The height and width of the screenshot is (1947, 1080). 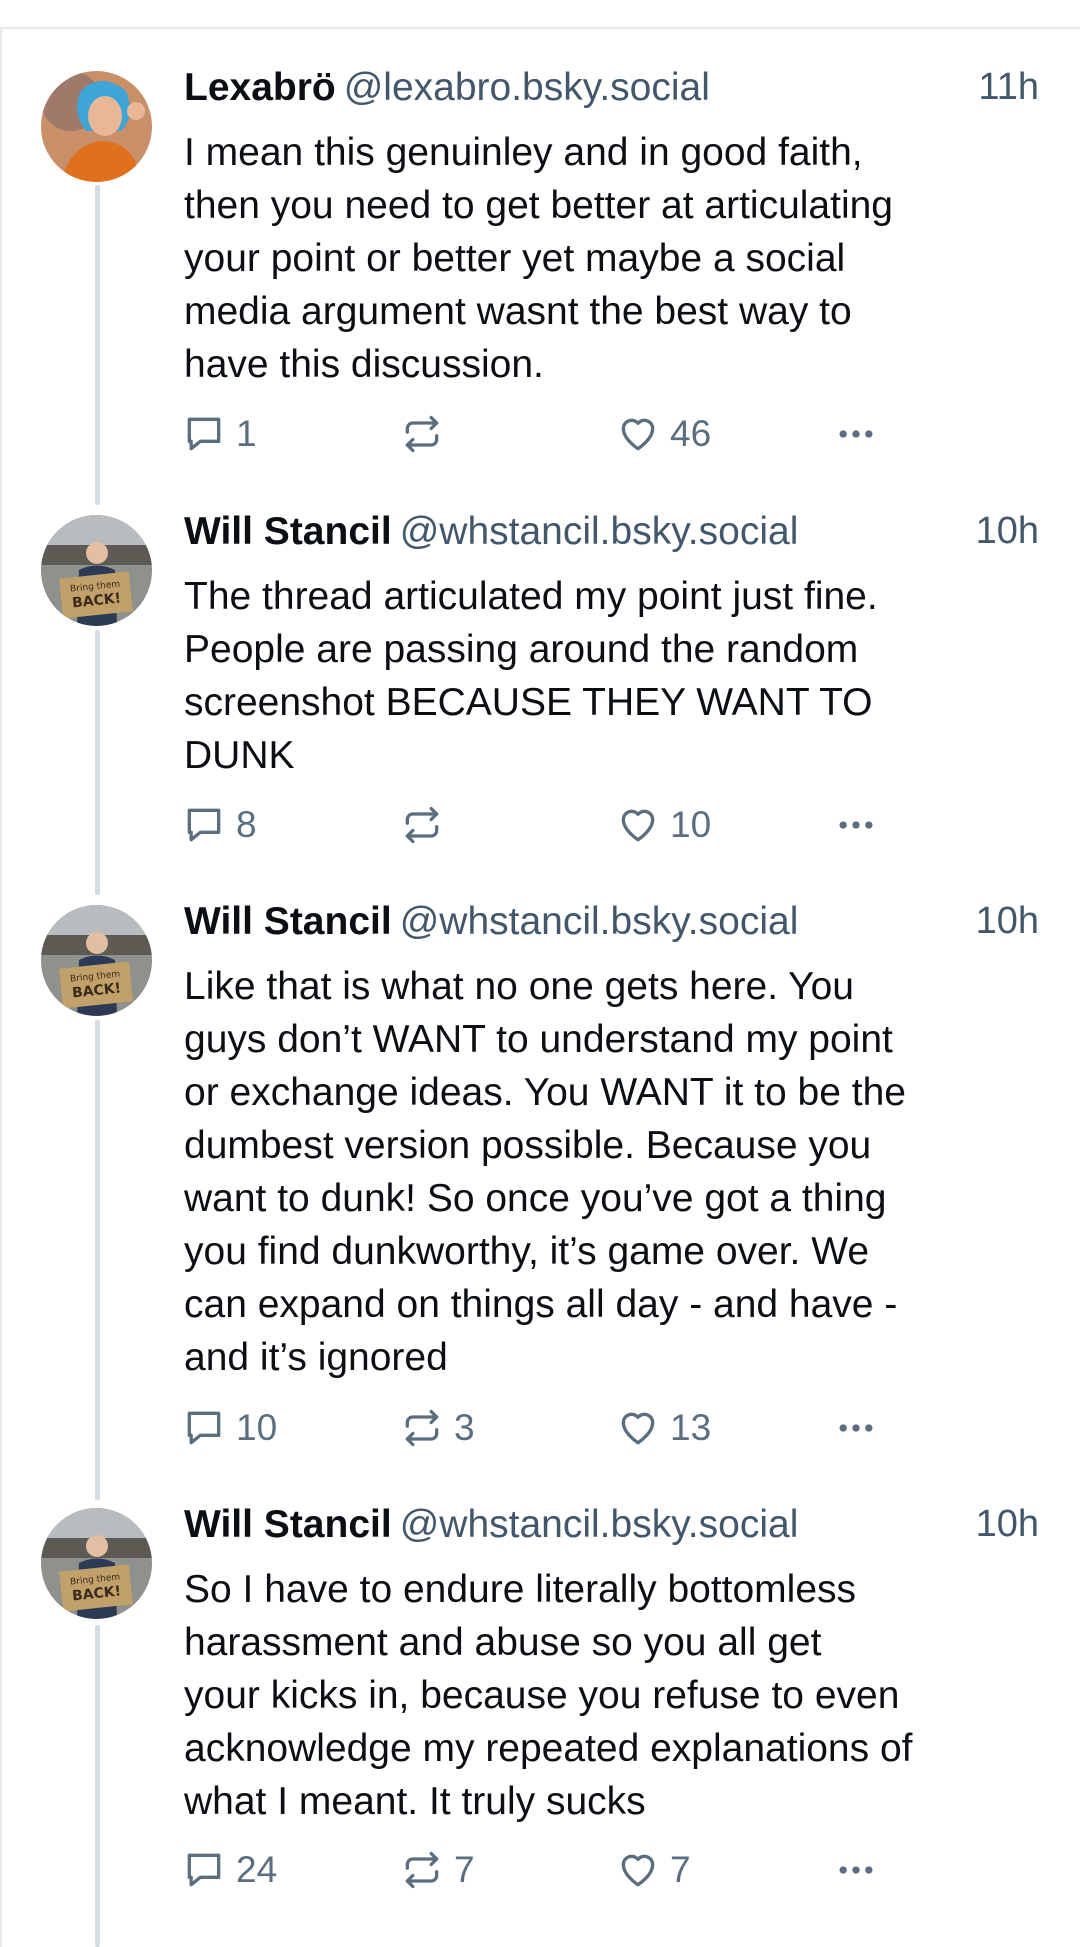 I want to click on like-button: 7, so click(x=653, y=1870).